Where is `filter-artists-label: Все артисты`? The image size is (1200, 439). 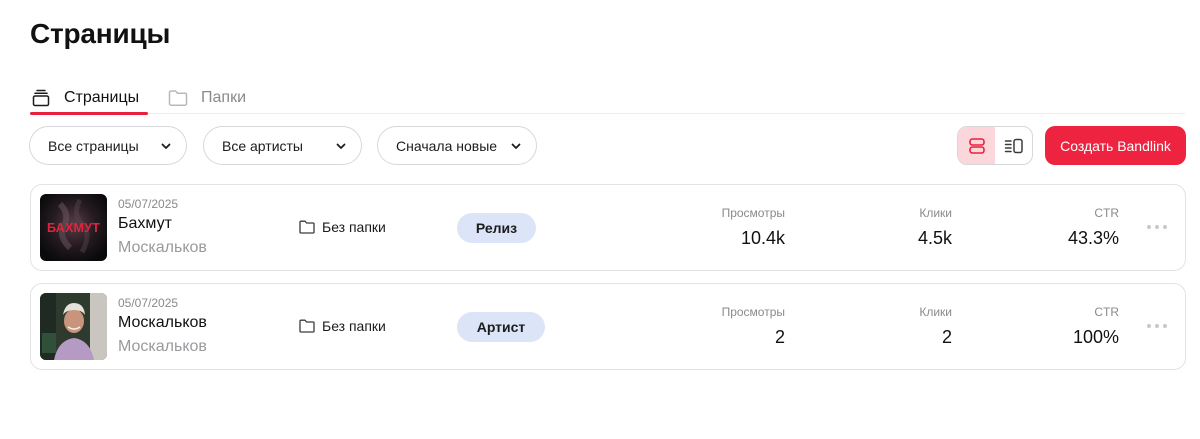 filter-artists-label: Все артисты is located at coordinates (262, 145).